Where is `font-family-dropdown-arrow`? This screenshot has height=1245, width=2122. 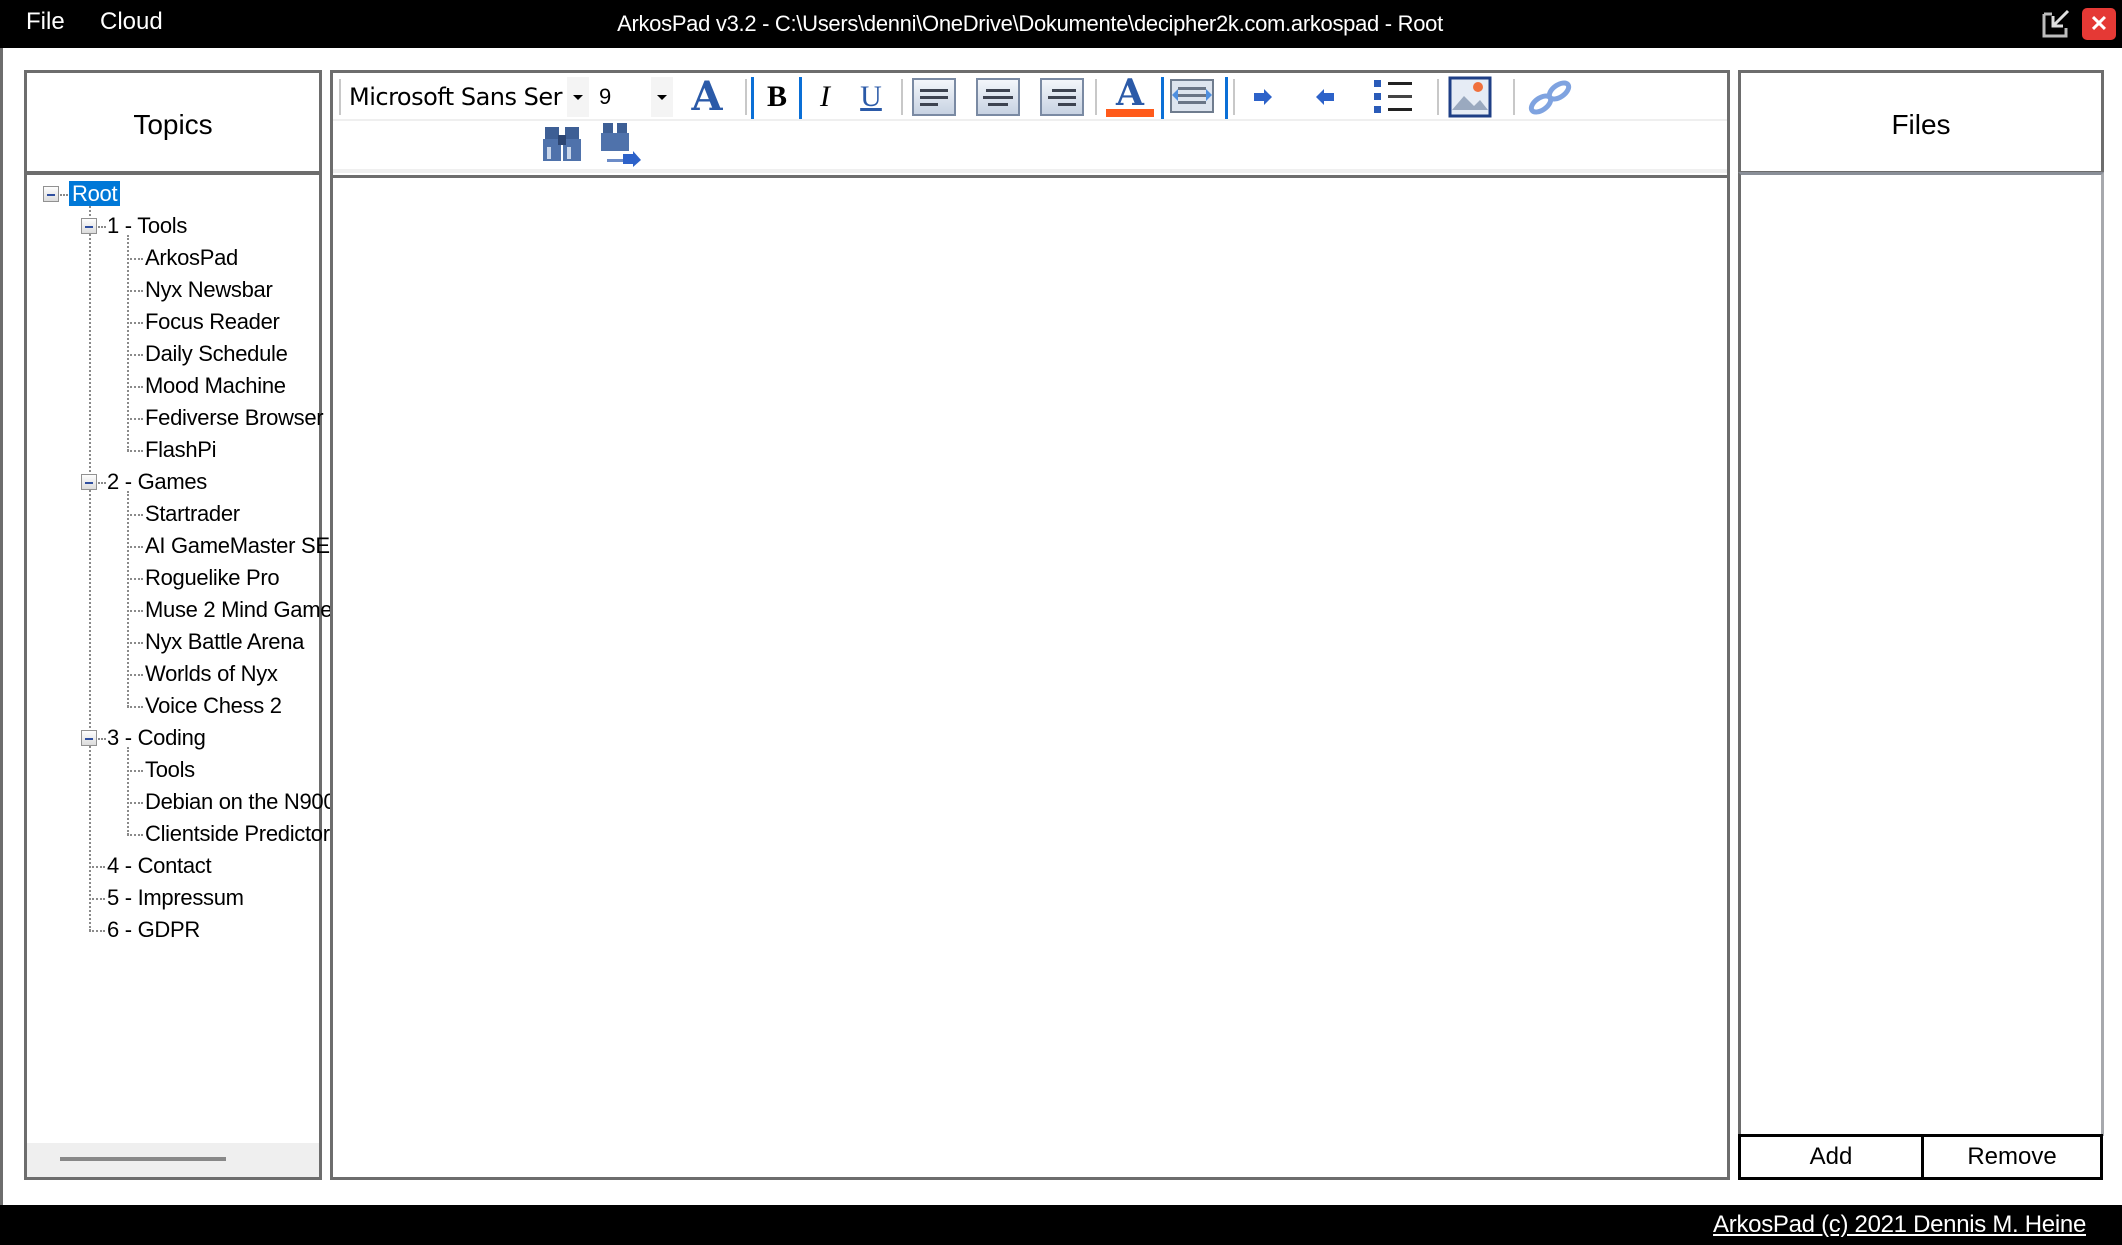
font-family-dropdown-arrow is located at coordinates (578, 97).